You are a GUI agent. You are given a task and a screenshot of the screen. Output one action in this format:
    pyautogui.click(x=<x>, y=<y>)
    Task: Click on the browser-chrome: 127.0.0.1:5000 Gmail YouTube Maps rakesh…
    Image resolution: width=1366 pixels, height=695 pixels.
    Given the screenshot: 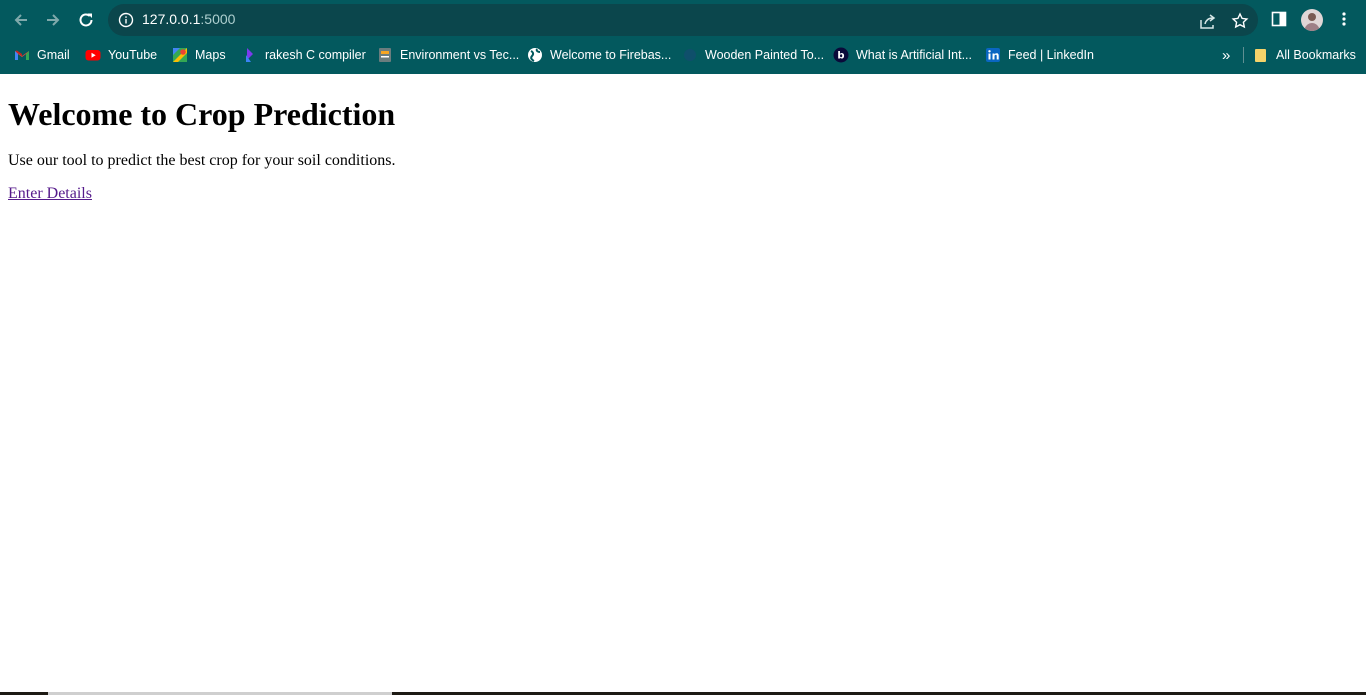 What is the action you would take?
    pyautogui.click(x=683, y=37)
    